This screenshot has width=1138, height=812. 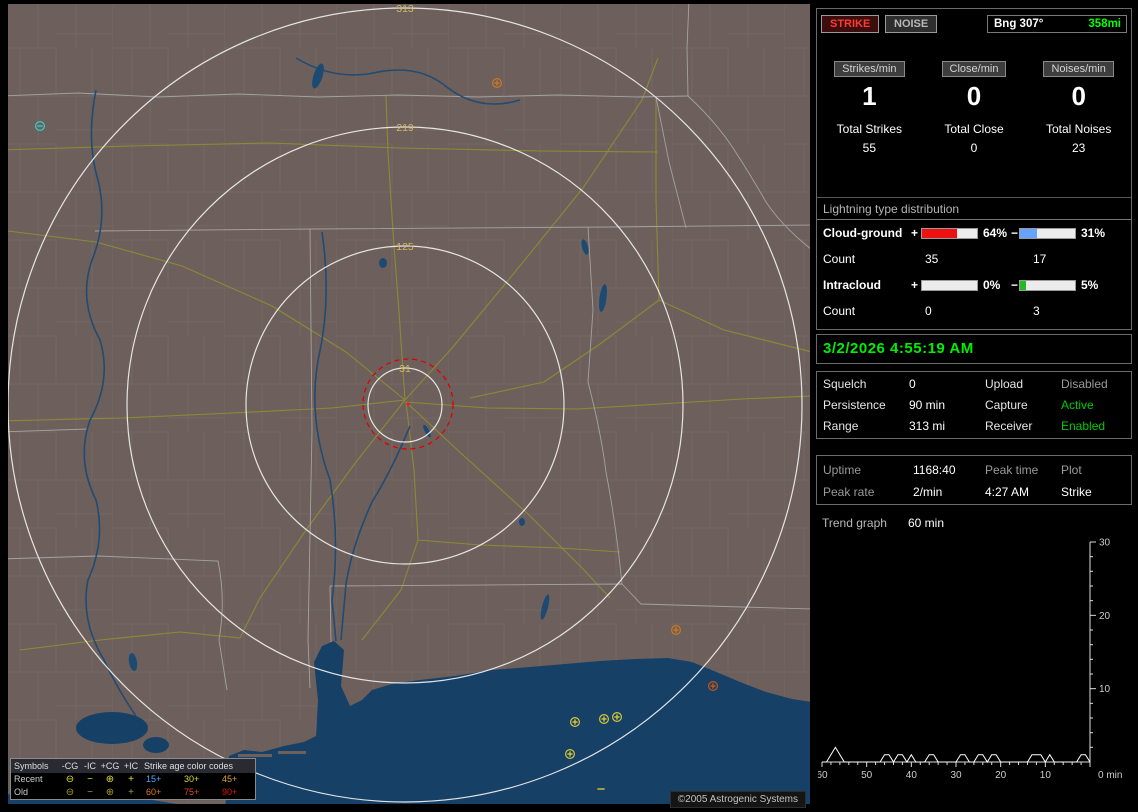 What do you see at coordinates (927, 405) in the screenshot?
I see `persistence-value: 90 min` at bounding box center [927, 405].